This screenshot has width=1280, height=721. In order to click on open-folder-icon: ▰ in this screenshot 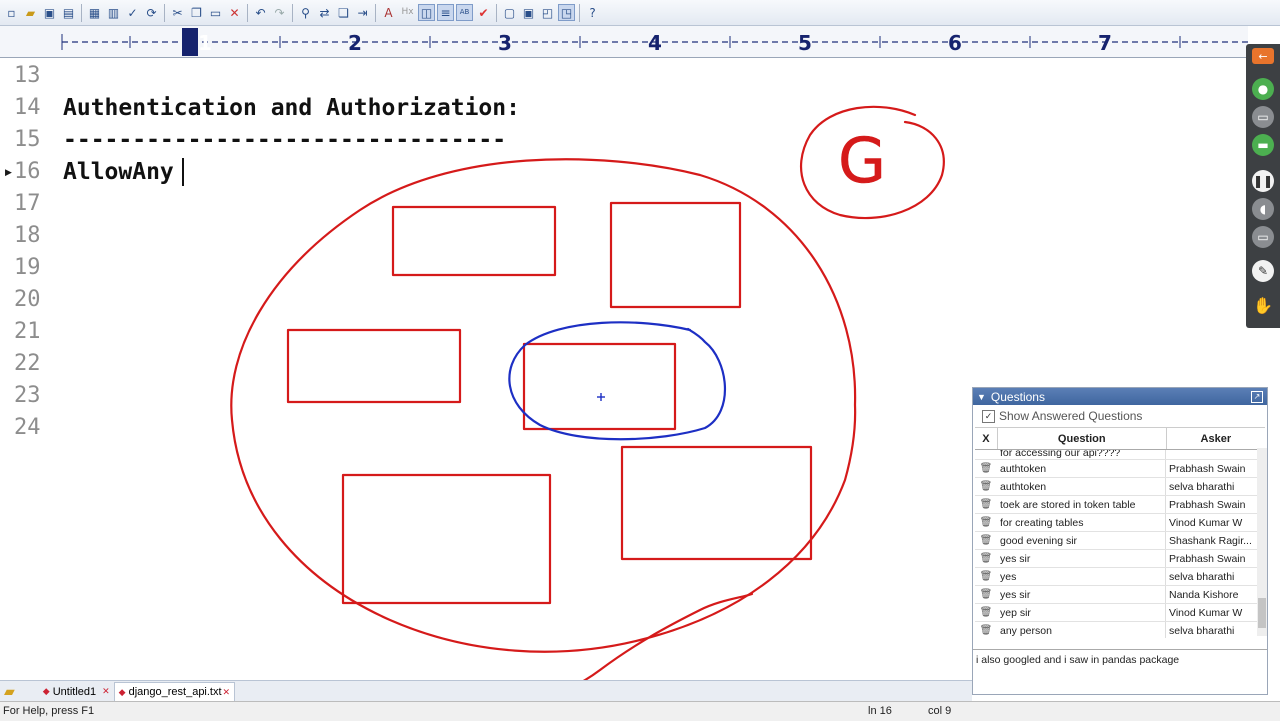, I will do `click(30, 12)`.